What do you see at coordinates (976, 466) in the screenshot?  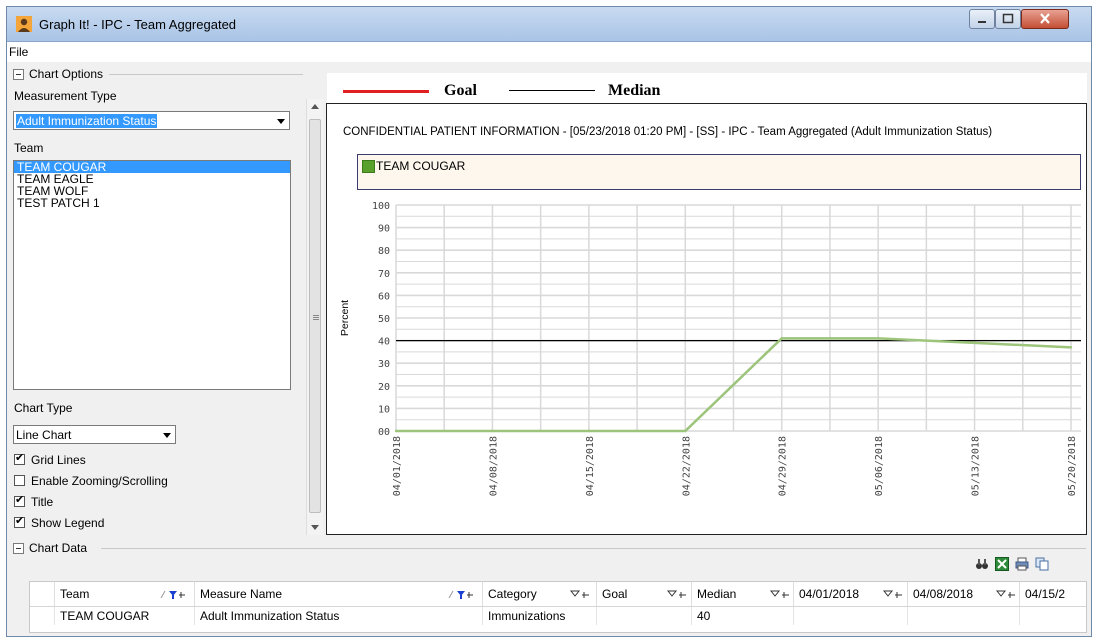 I see `x-tick-label: 05/13/2018` at bounding box center [976, 466].